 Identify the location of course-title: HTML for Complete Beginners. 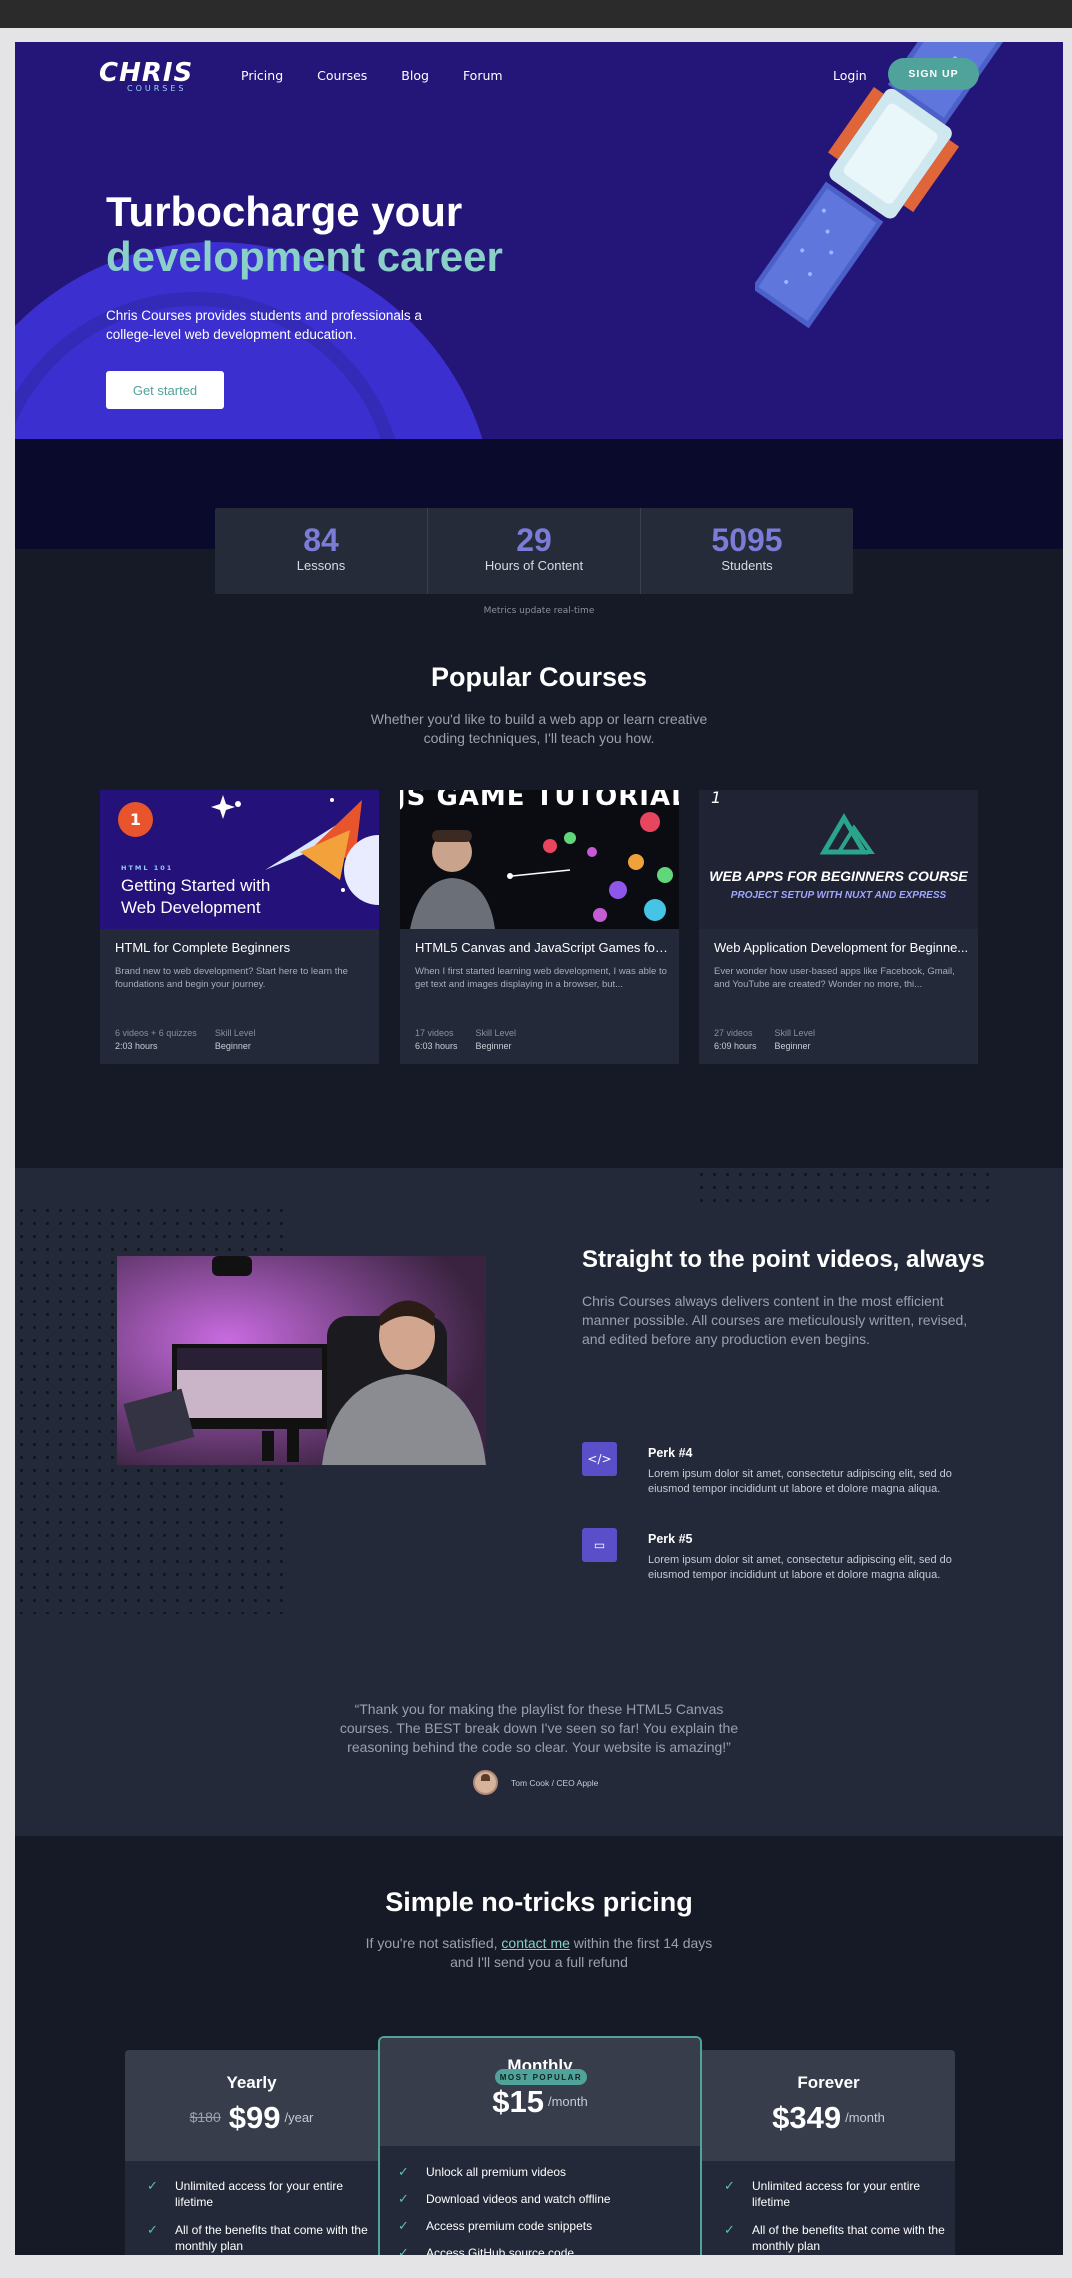
(203, 947).